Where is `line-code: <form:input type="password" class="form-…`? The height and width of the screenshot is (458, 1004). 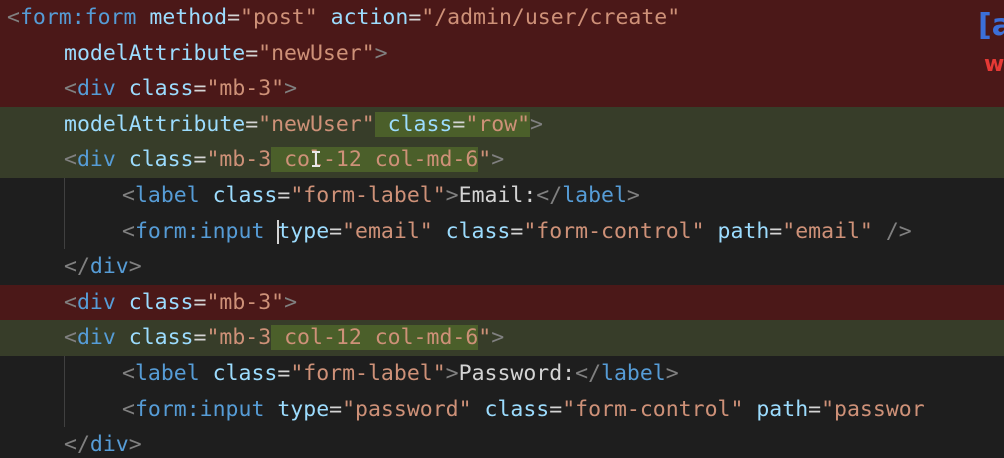 line-code: <form:input type="password" class="form-… is located at coordinates (523, 410).